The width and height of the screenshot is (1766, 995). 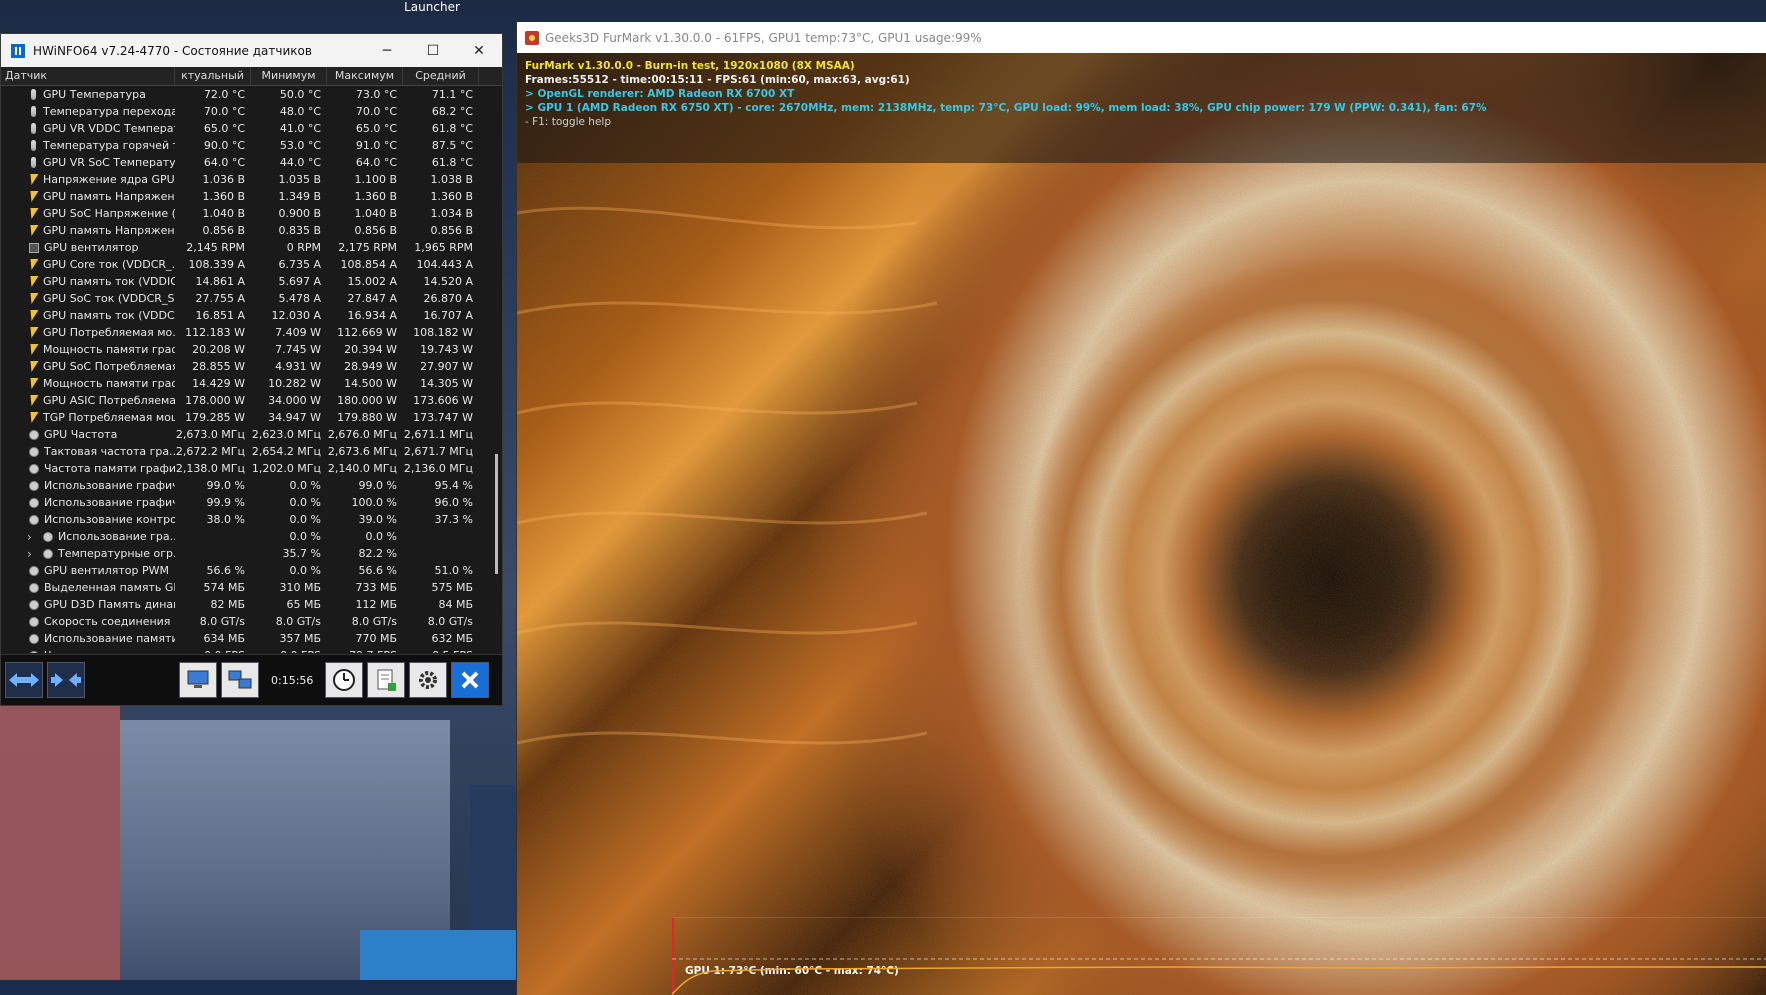 I want to click on sensor-max-value: 1.100 В, so click(x=375, y=179).